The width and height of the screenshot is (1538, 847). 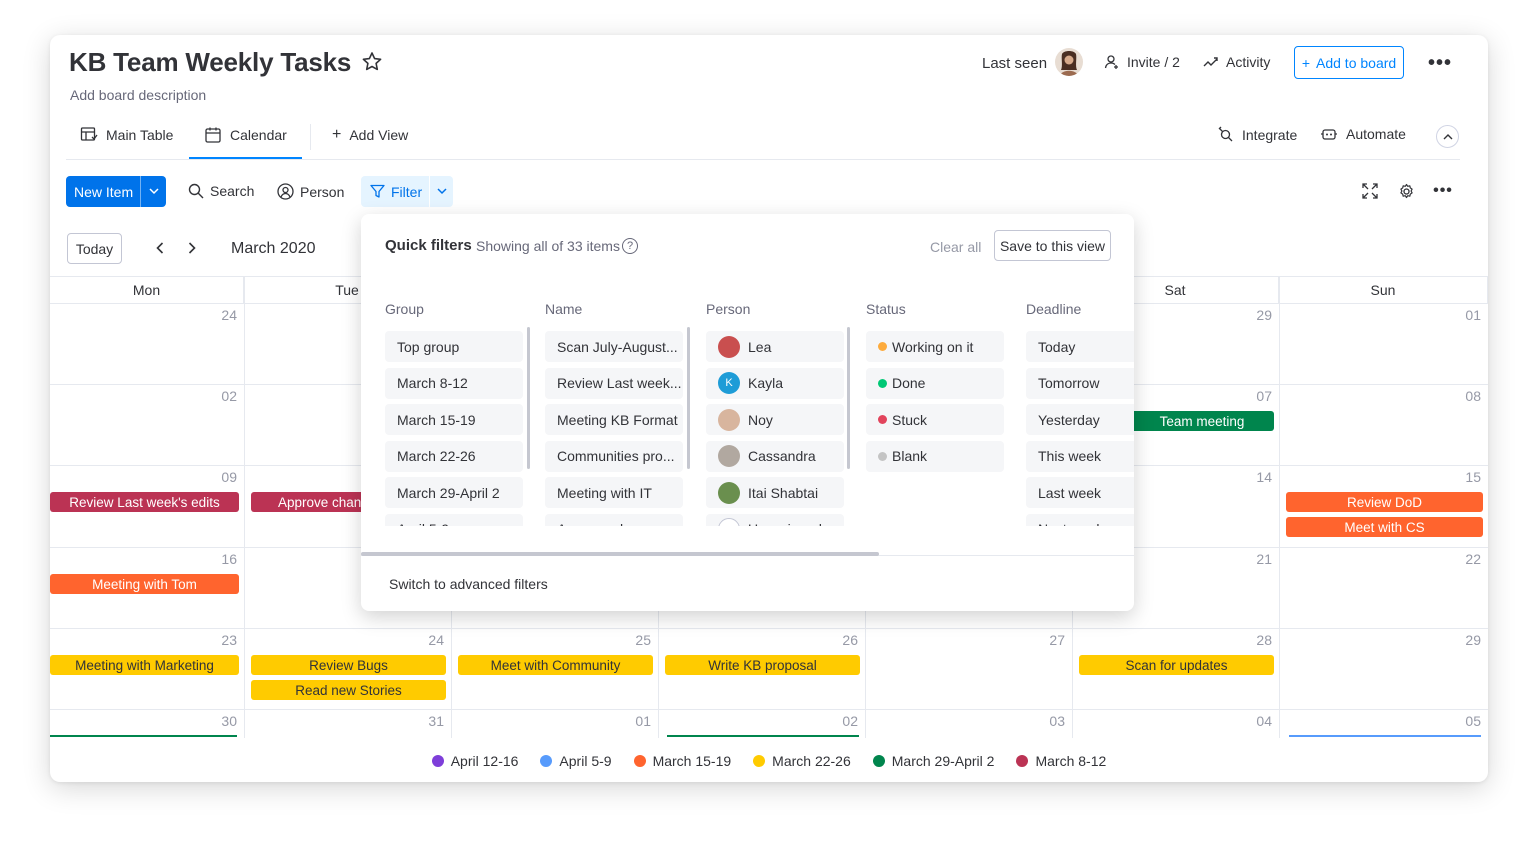 I want to click on add-to-board-button: + Add to board, so click(x=1349, y=62).